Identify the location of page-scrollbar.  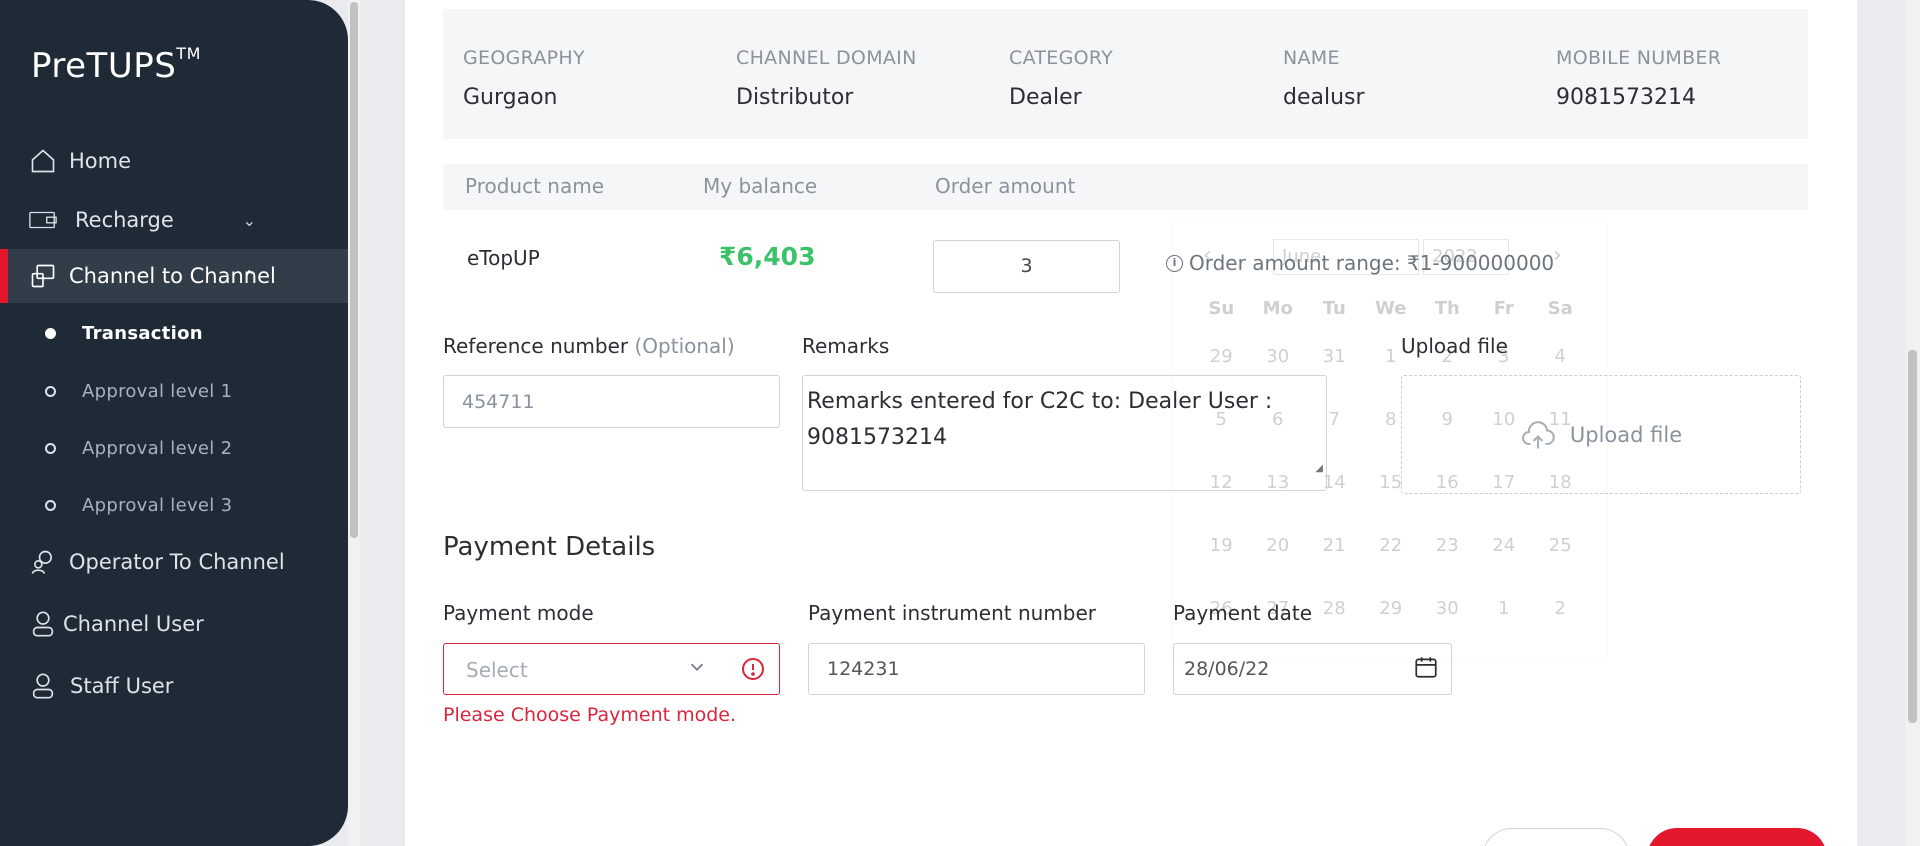
(1912, 423).